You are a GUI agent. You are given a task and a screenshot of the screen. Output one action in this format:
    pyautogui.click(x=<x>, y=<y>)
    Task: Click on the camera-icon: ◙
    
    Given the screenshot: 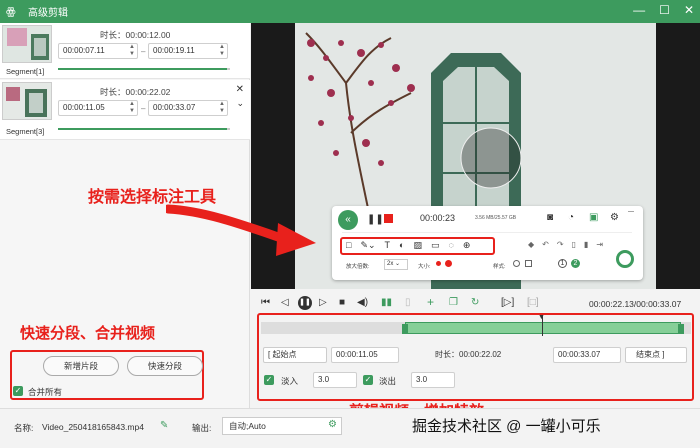 What is the action you would take?
    pyautogui.click(x=550, y=217)
    